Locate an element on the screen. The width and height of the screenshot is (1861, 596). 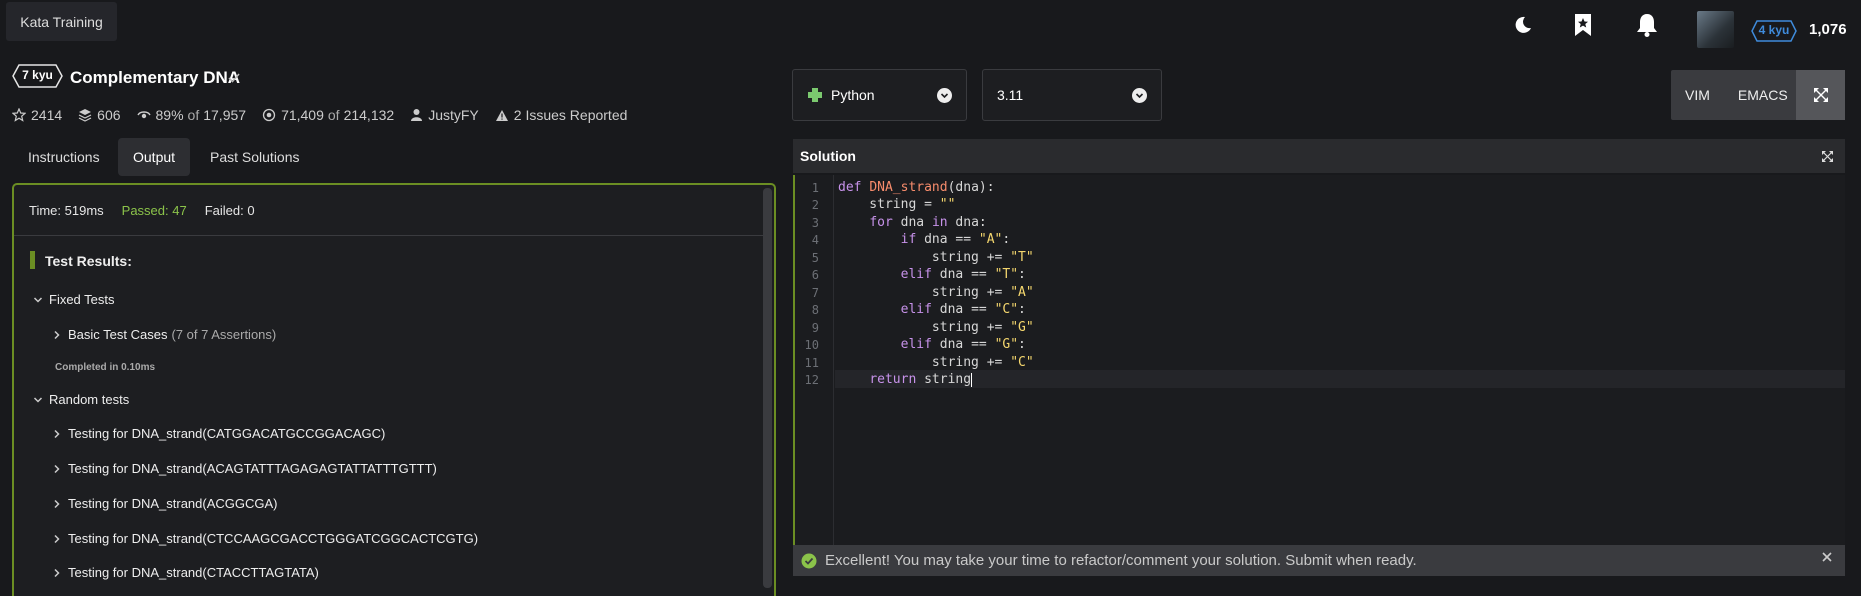
user-rank-badge: 4 kyu is located at coordinates (1774, 31).